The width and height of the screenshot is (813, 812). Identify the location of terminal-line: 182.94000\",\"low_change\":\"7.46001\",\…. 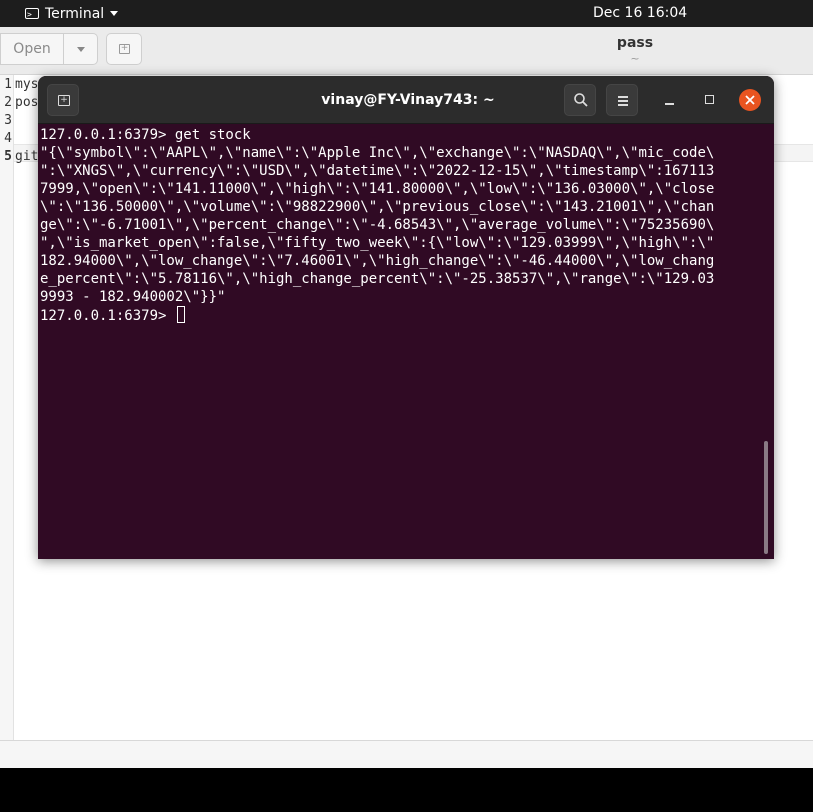
(377, 261).